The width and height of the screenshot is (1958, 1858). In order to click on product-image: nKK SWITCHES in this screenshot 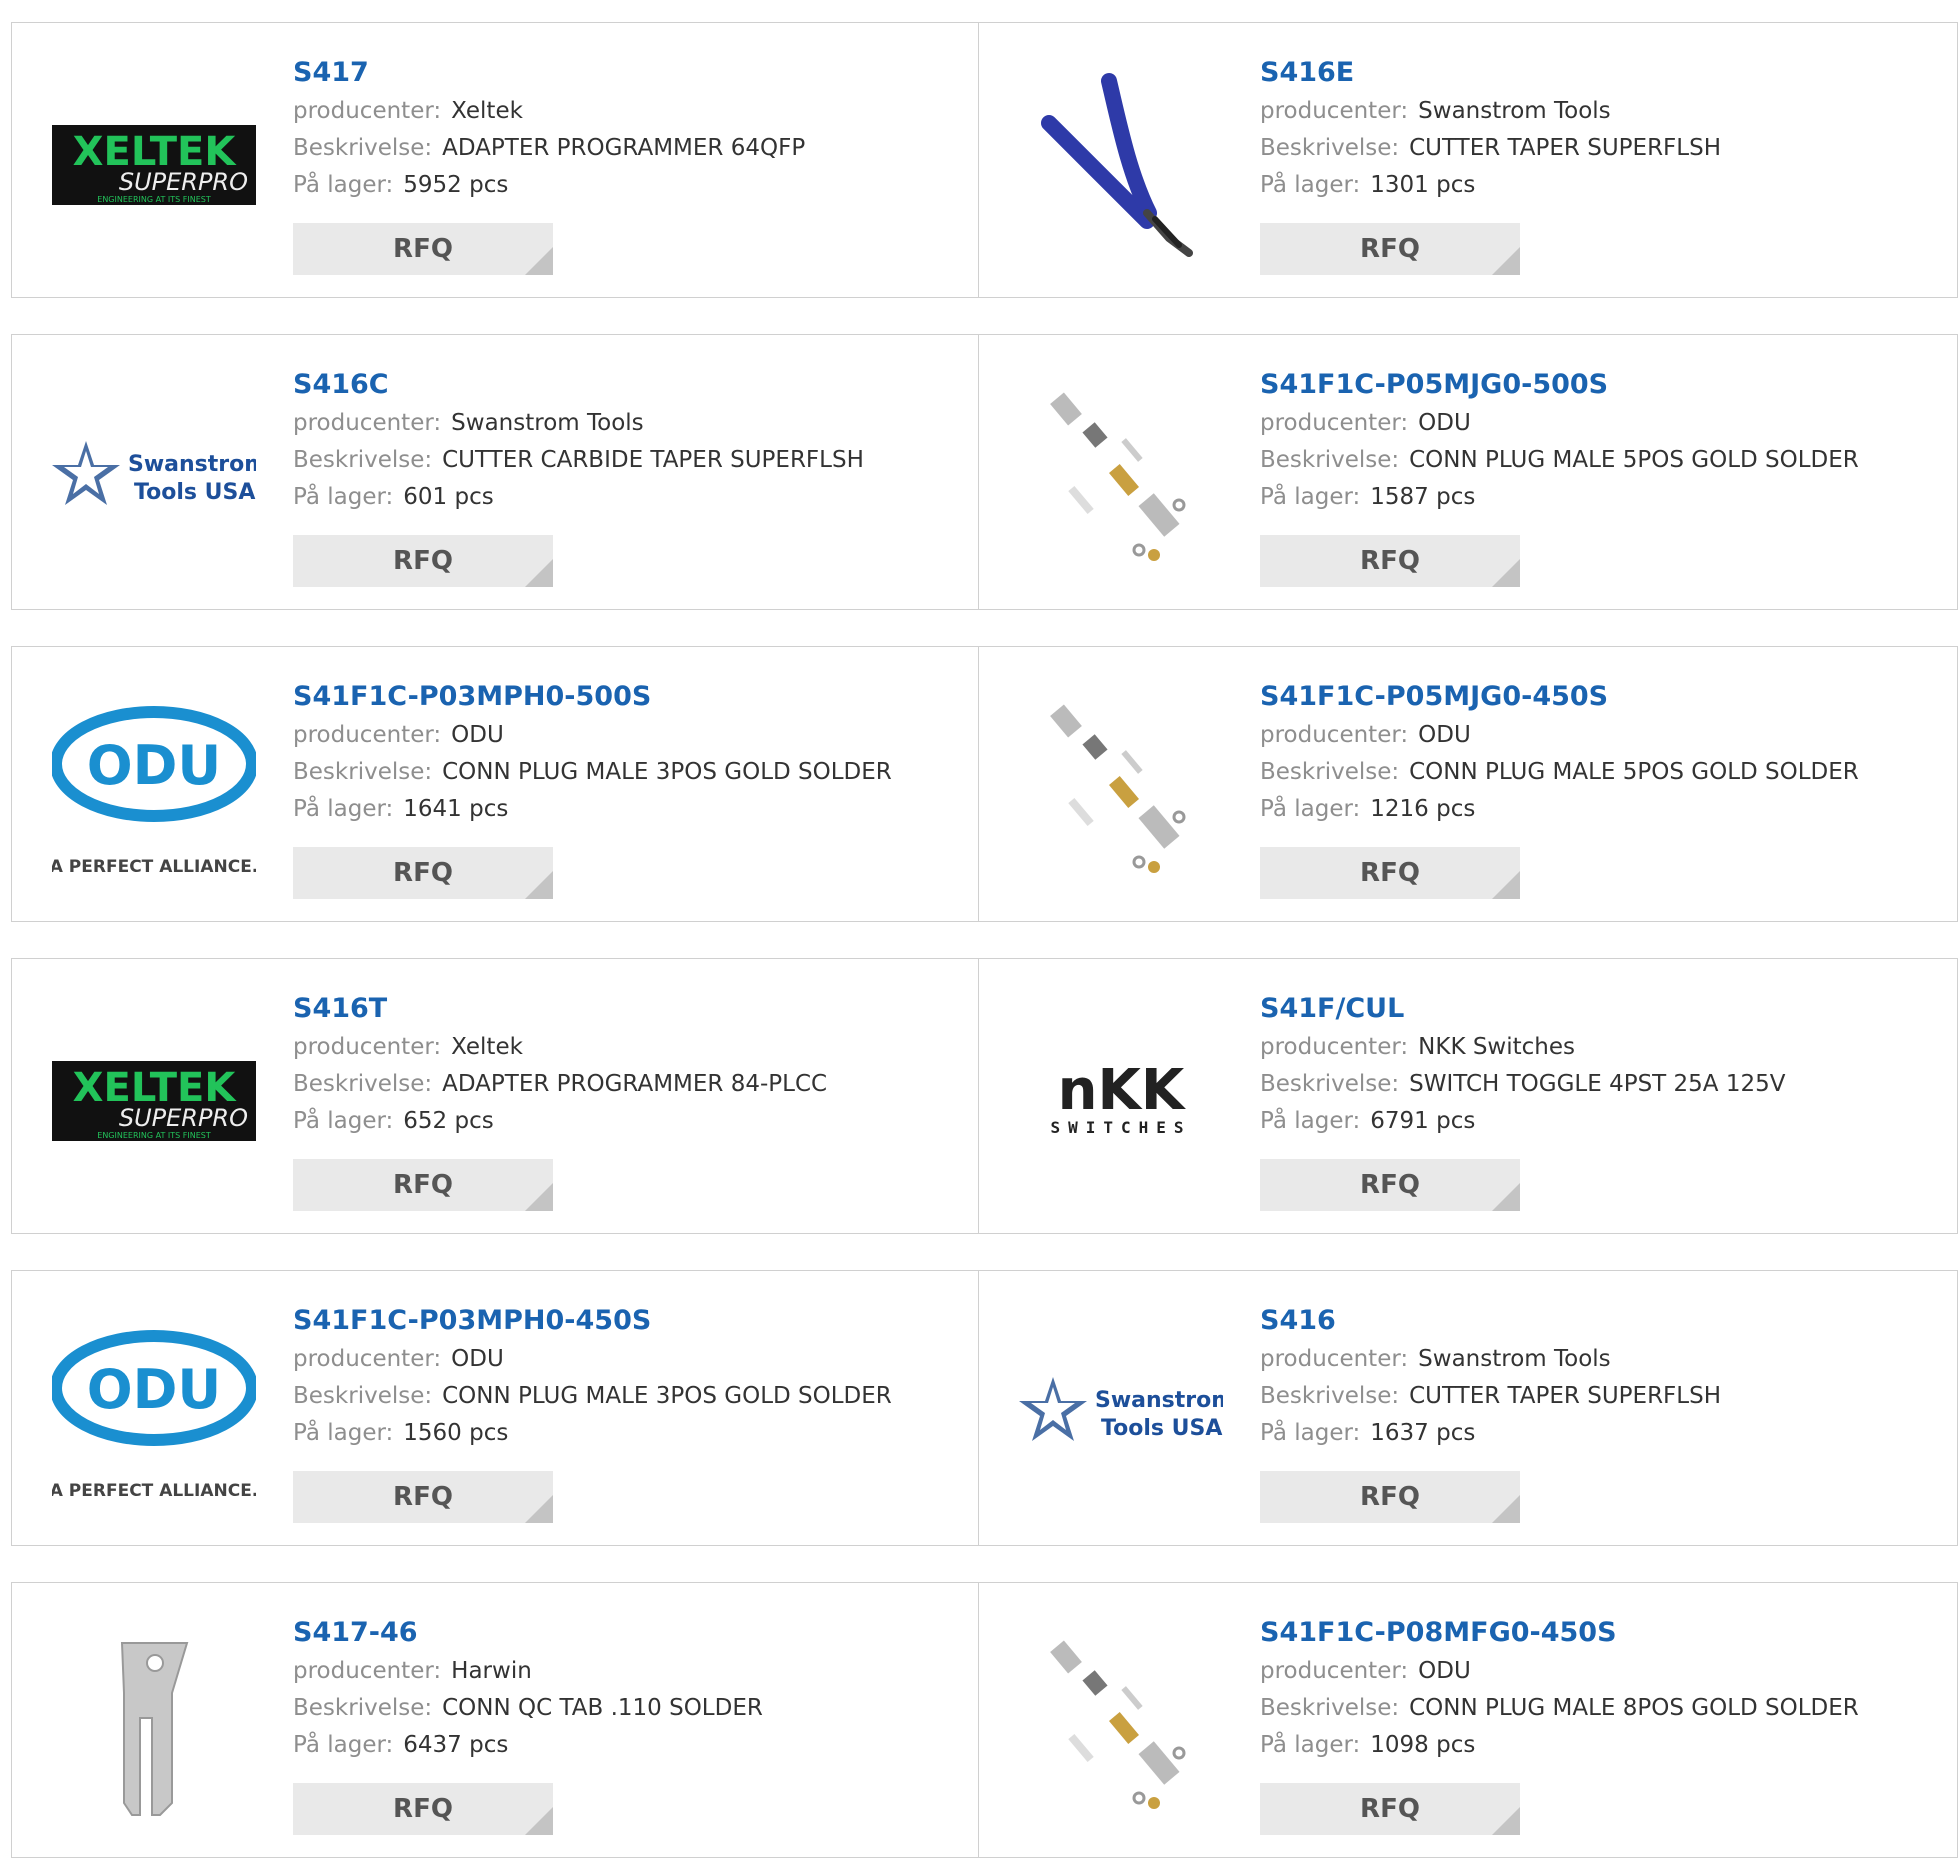, I will do `click(1121, 1101)`.